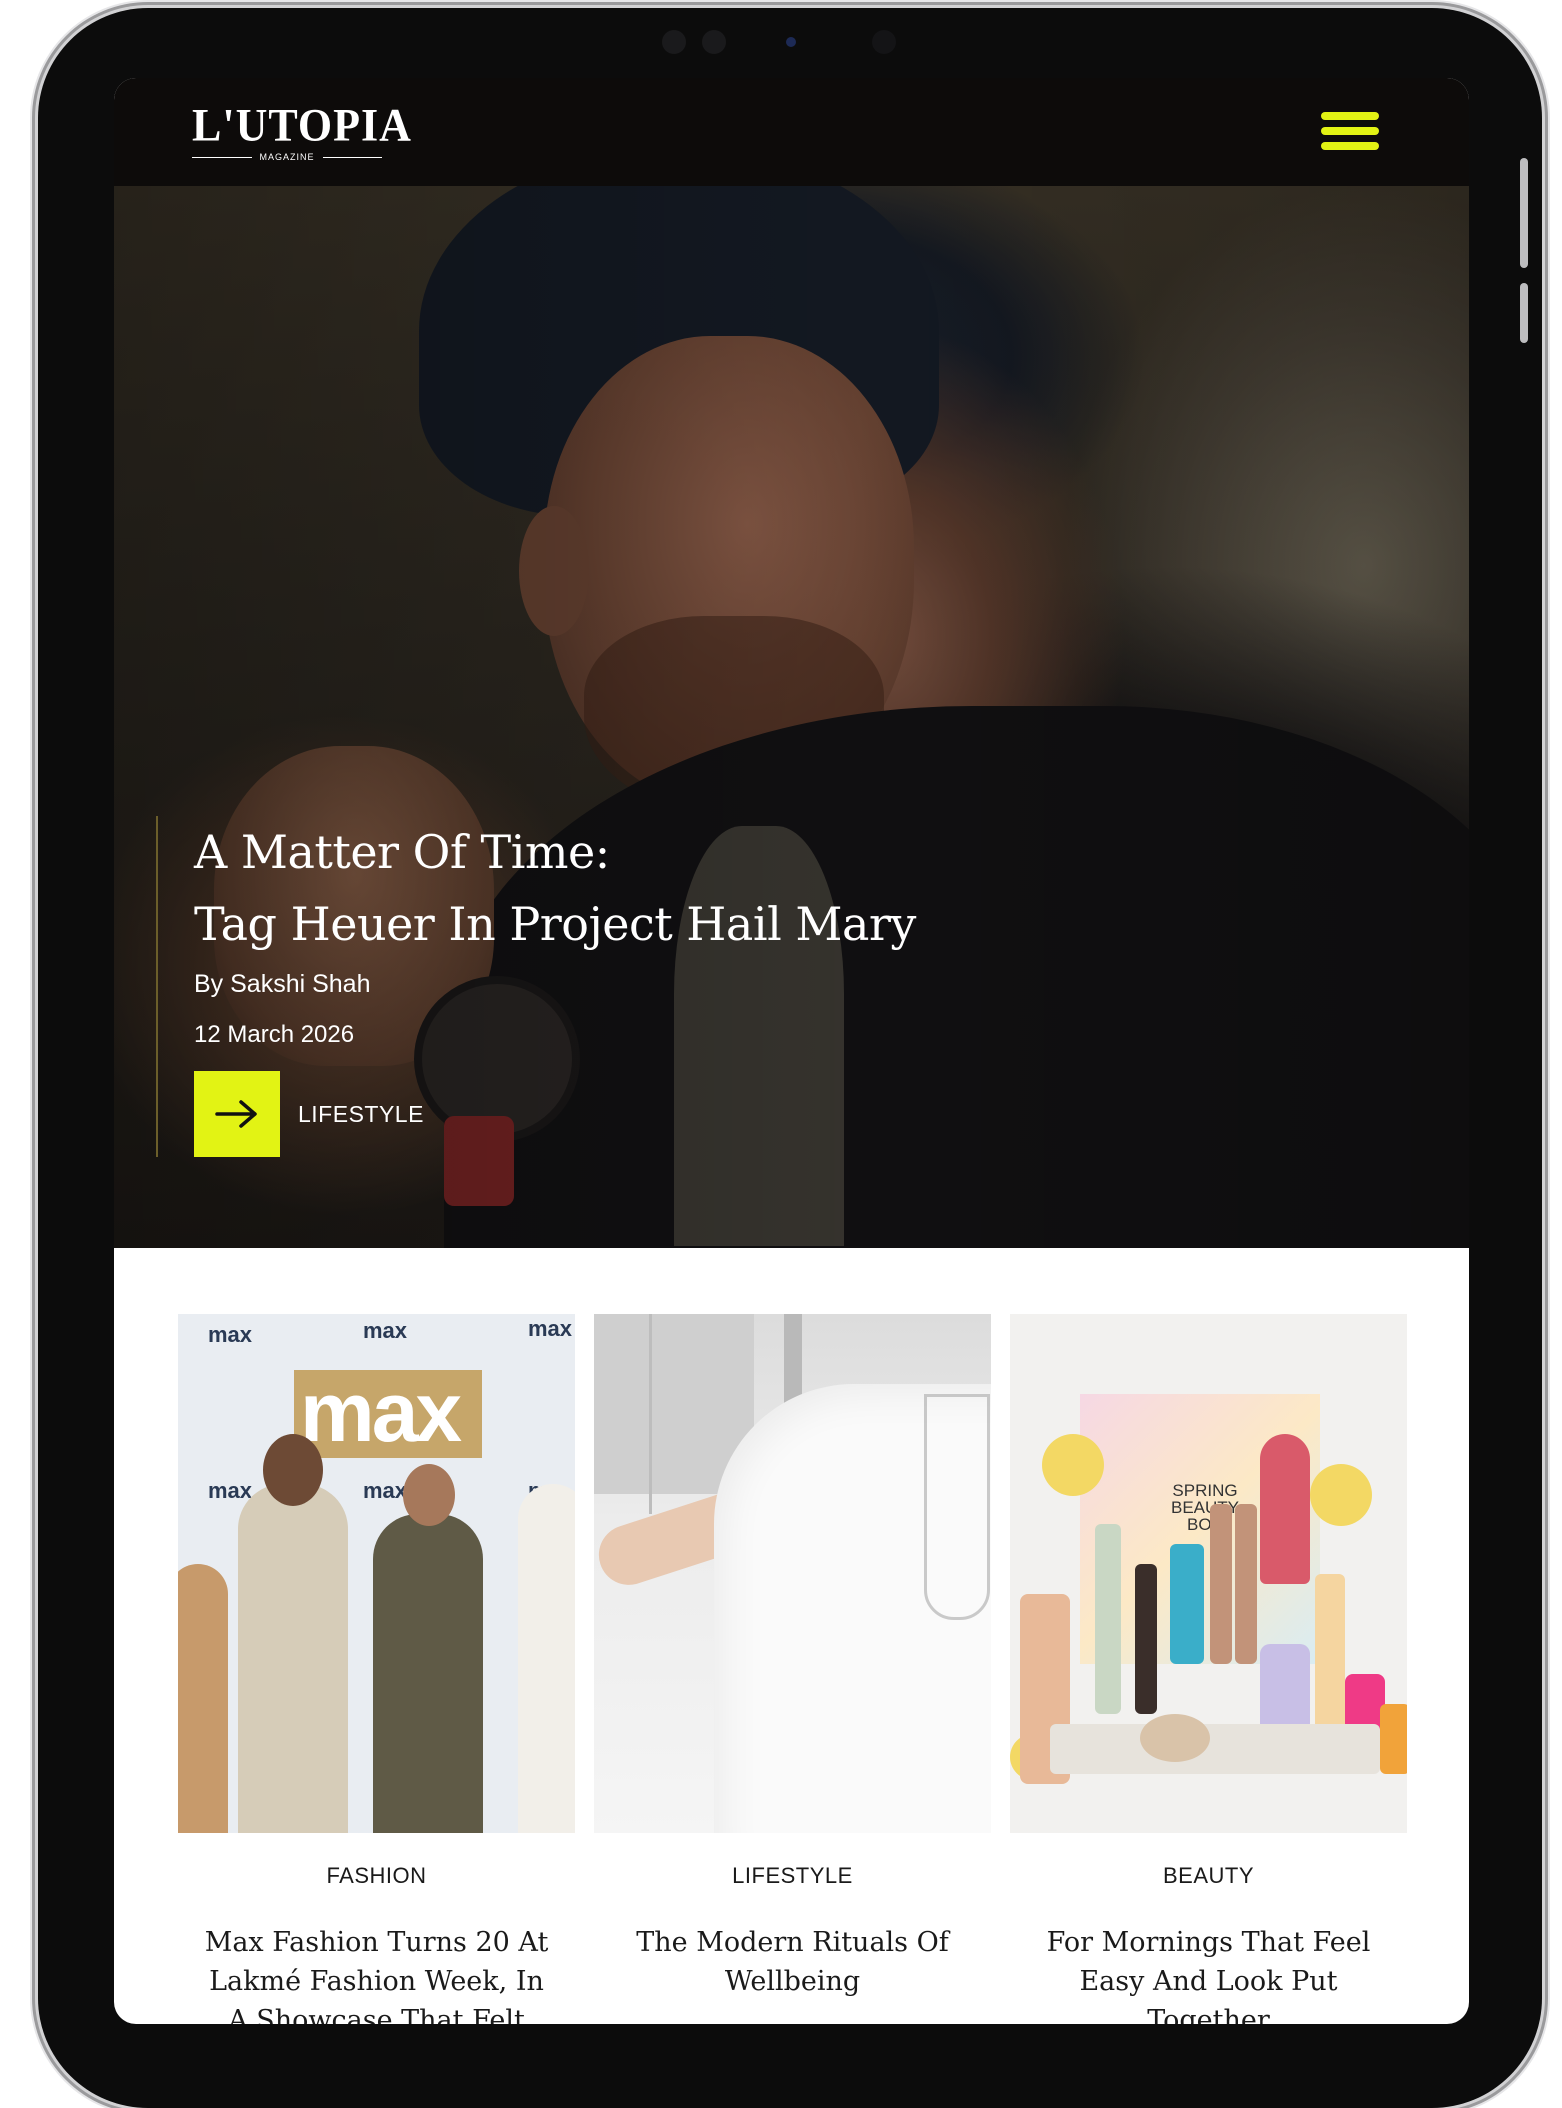 The height and width of the screenshot is (2108, 1562). I want to click on logo-wordmark: L'UTOPIA, so click(302, 125).